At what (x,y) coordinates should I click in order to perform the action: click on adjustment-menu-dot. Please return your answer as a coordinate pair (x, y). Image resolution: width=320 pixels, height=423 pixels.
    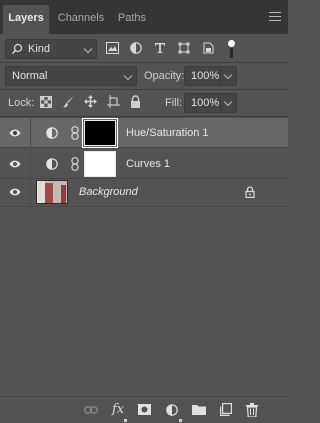
    Looking at the image, I should click on (180, 420).